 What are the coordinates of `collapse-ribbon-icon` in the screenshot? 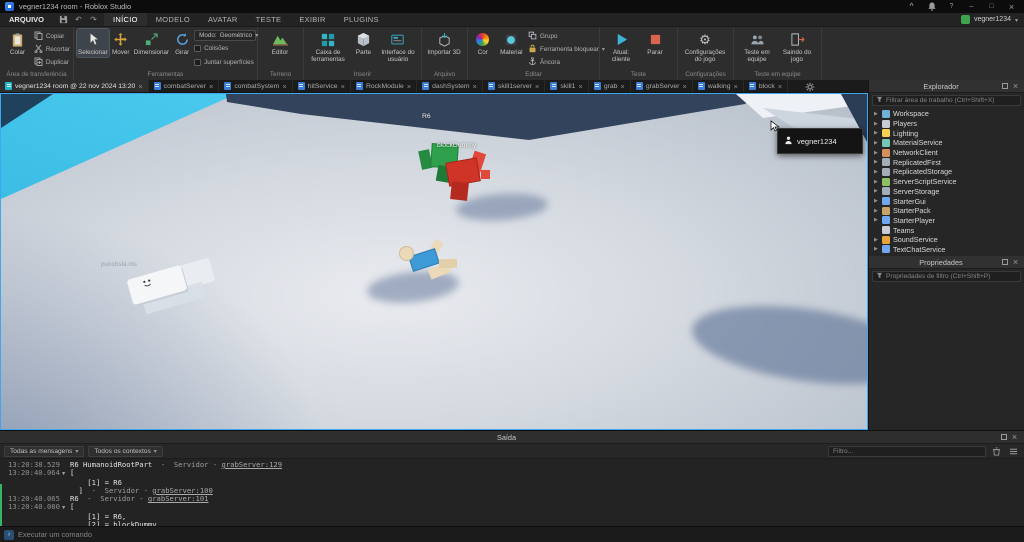 It's located at (911, 6).